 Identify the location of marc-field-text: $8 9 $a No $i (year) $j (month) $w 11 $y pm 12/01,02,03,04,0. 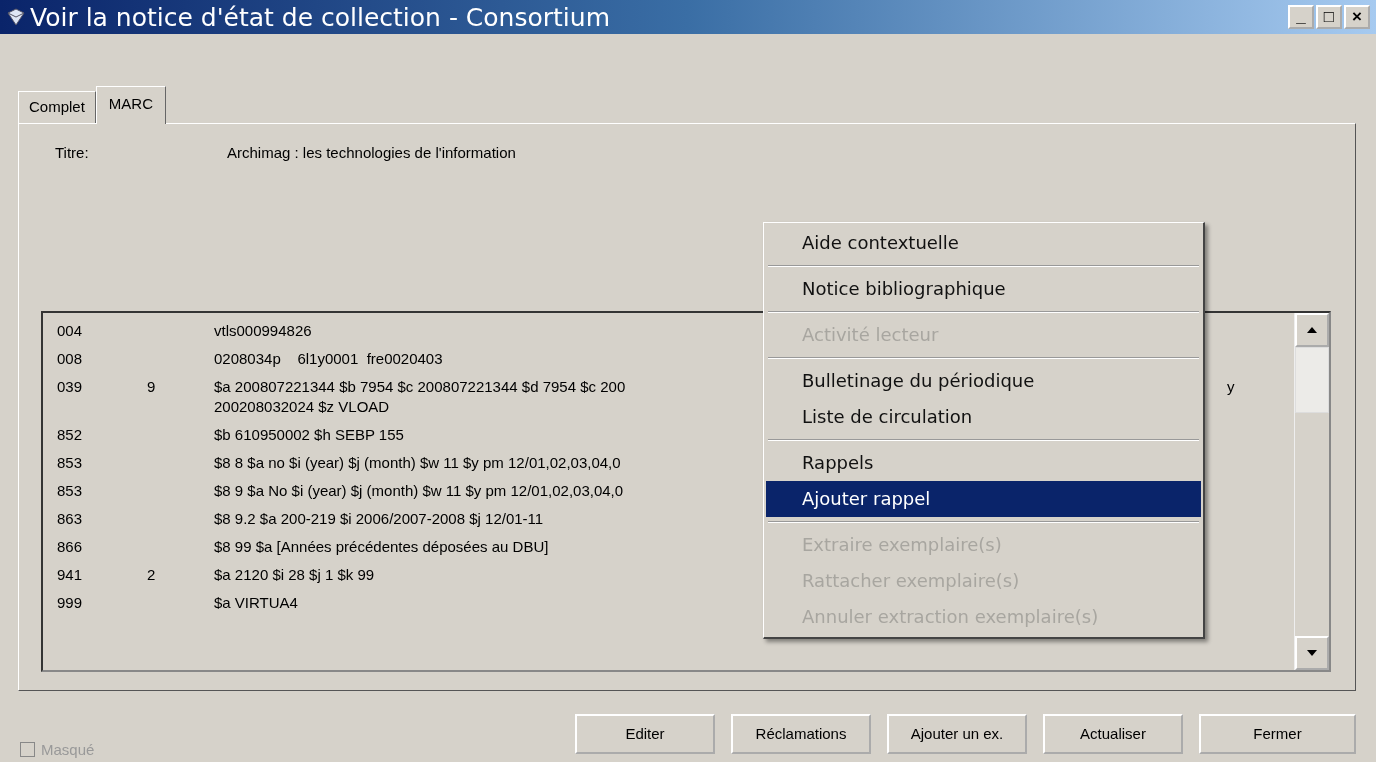
(419, 491).